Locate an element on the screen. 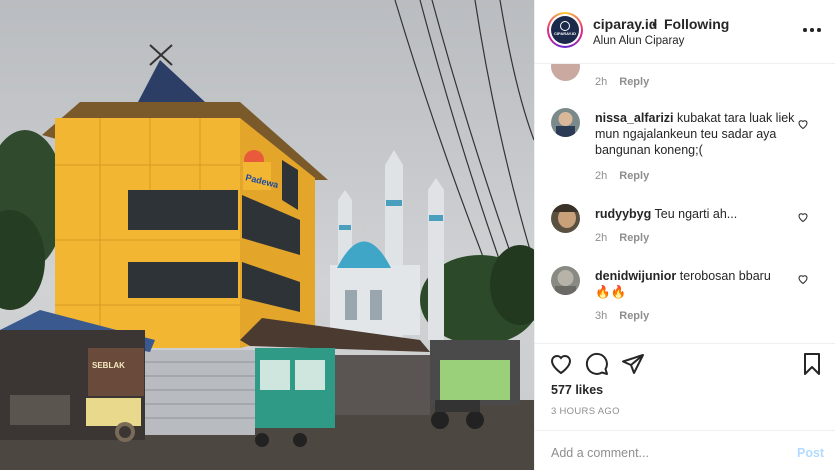 This screenshot has height=470, width=835. location-link: Alun Alun Ciparay is located at coordinates (638, 41).